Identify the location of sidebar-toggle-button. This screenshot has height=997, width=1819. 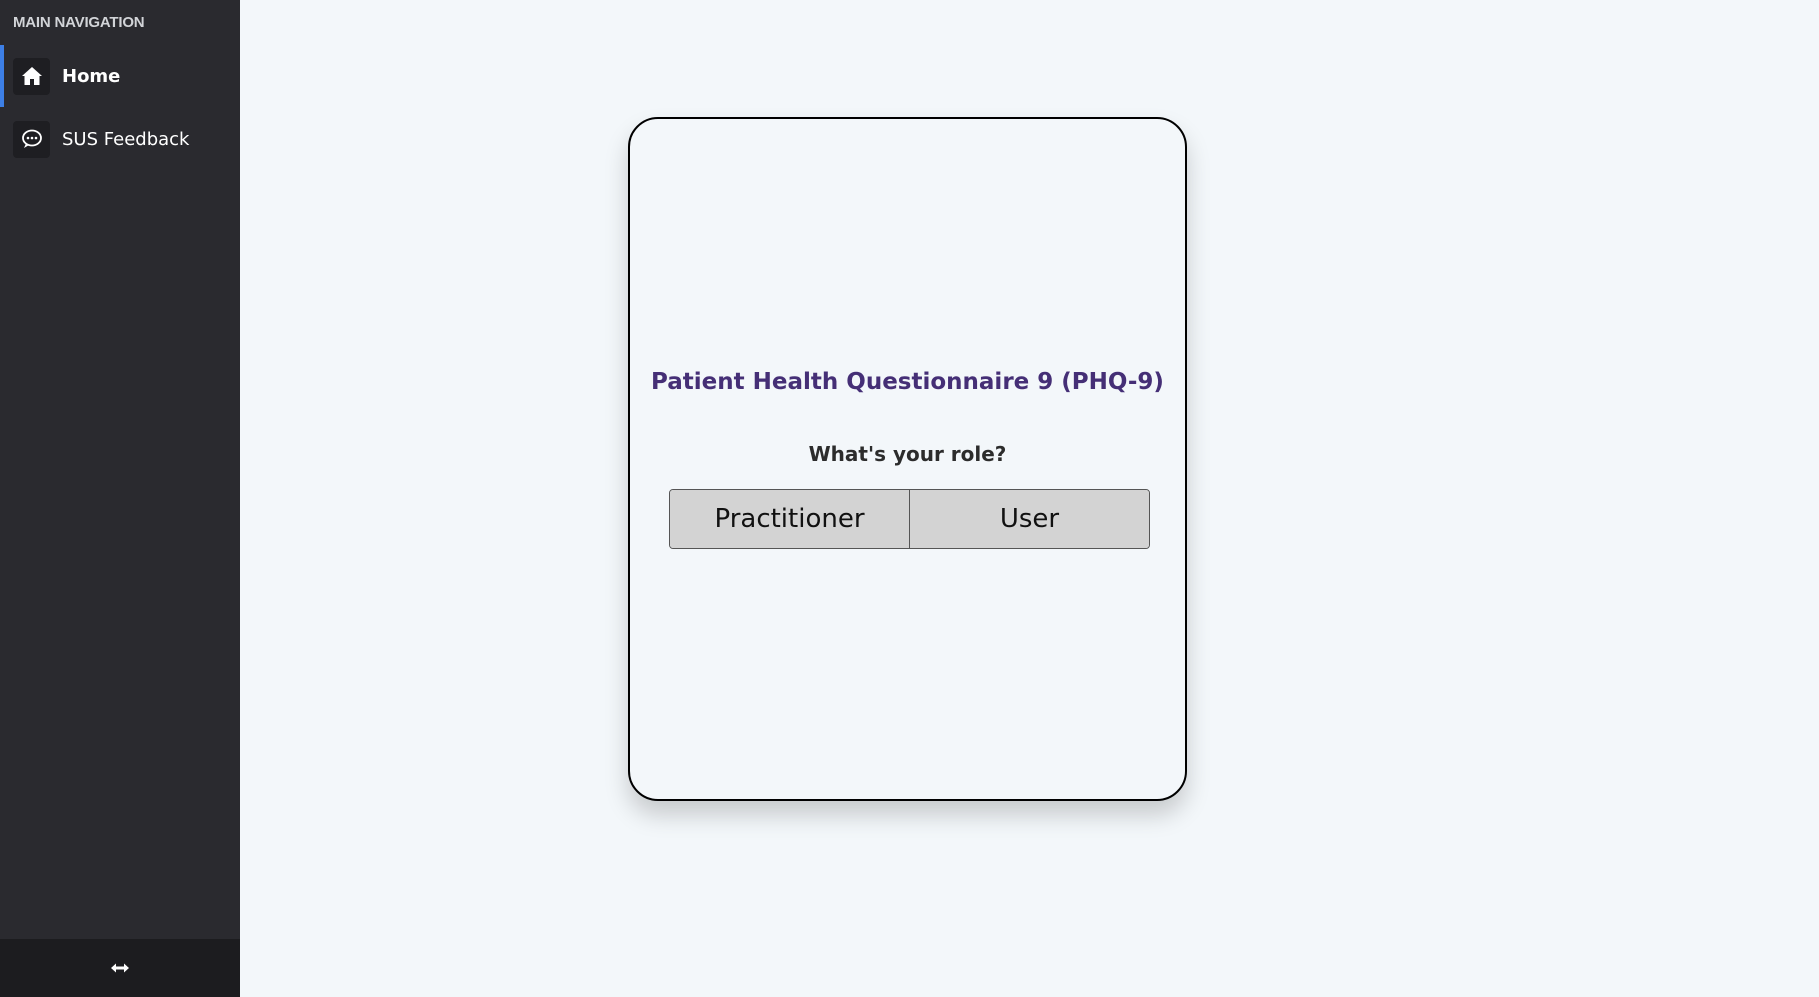
(120, 968).